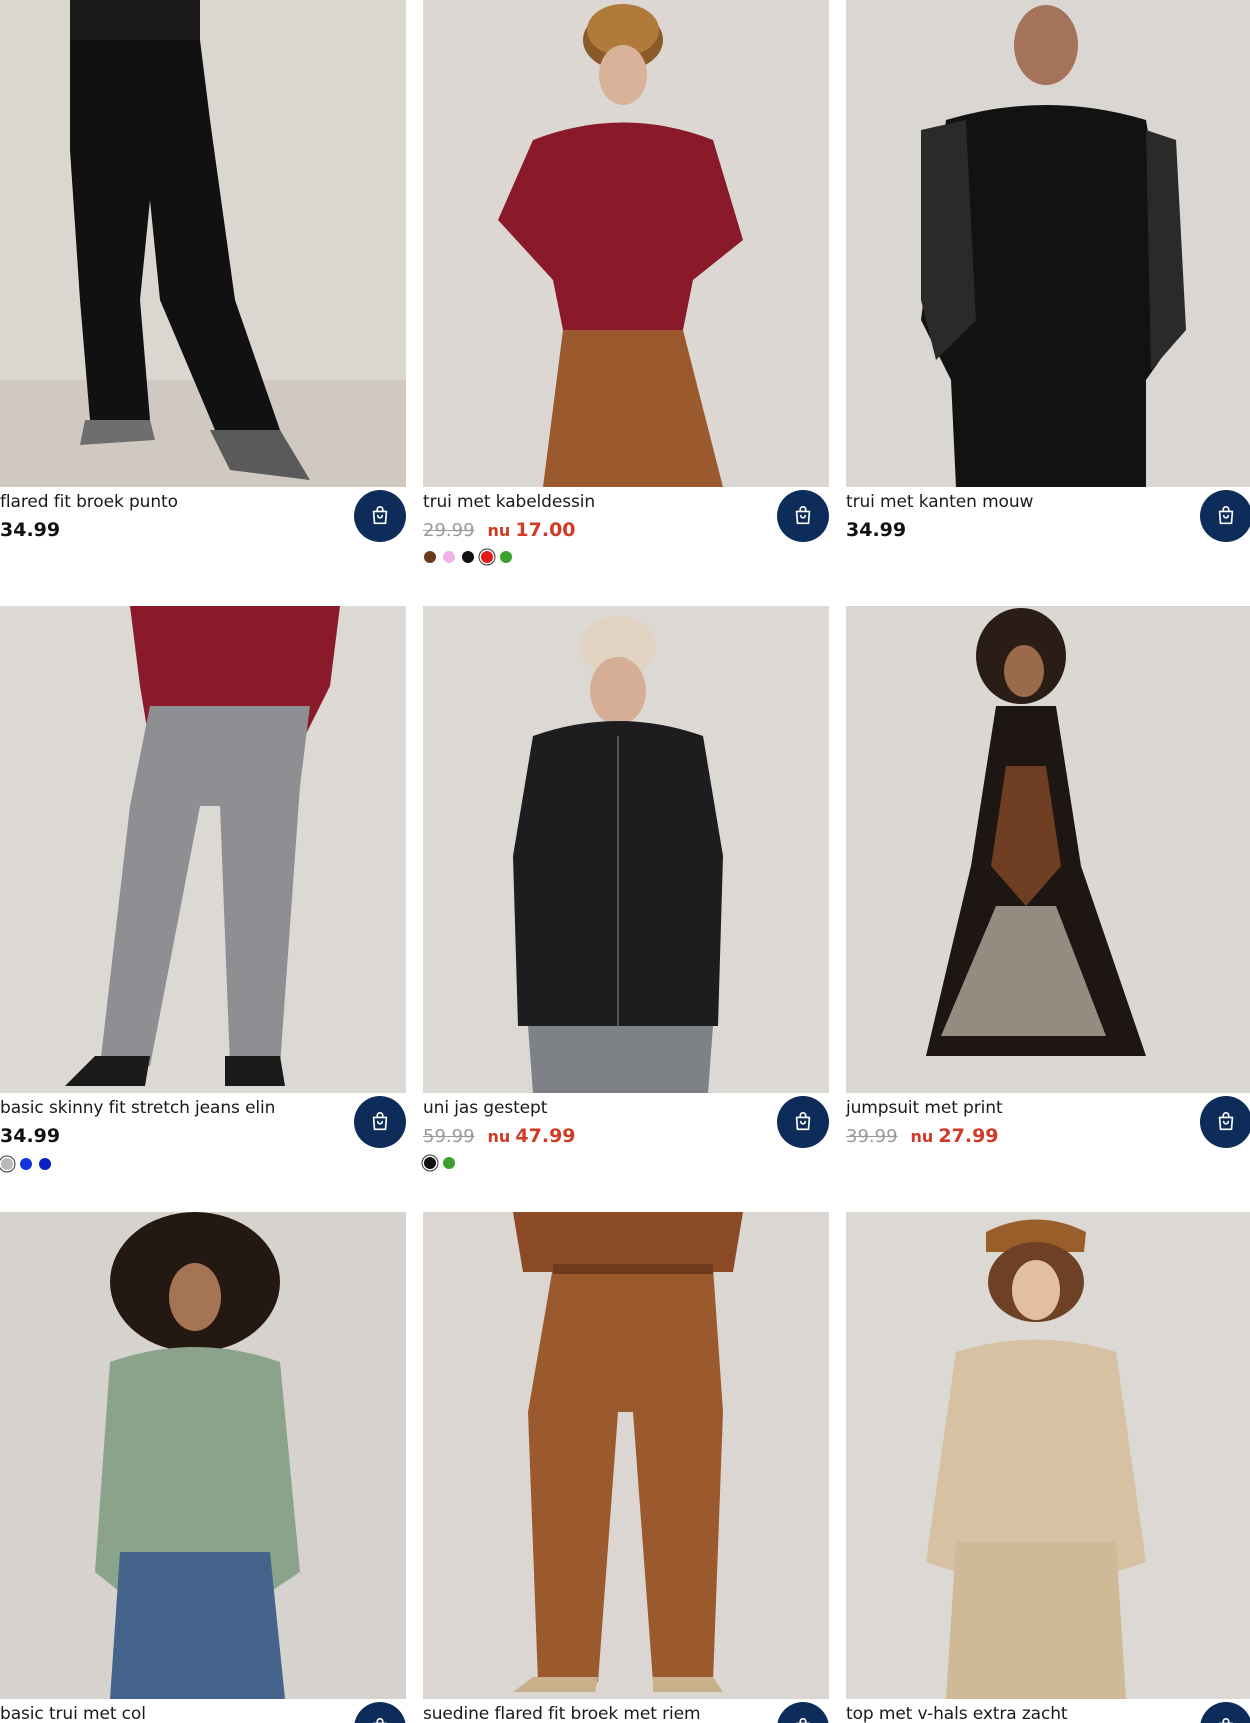 Image resolution: width=1250 pixels, height=1723 pixels. I want to click on product-title: basic trui met col, so click(73, 1713).